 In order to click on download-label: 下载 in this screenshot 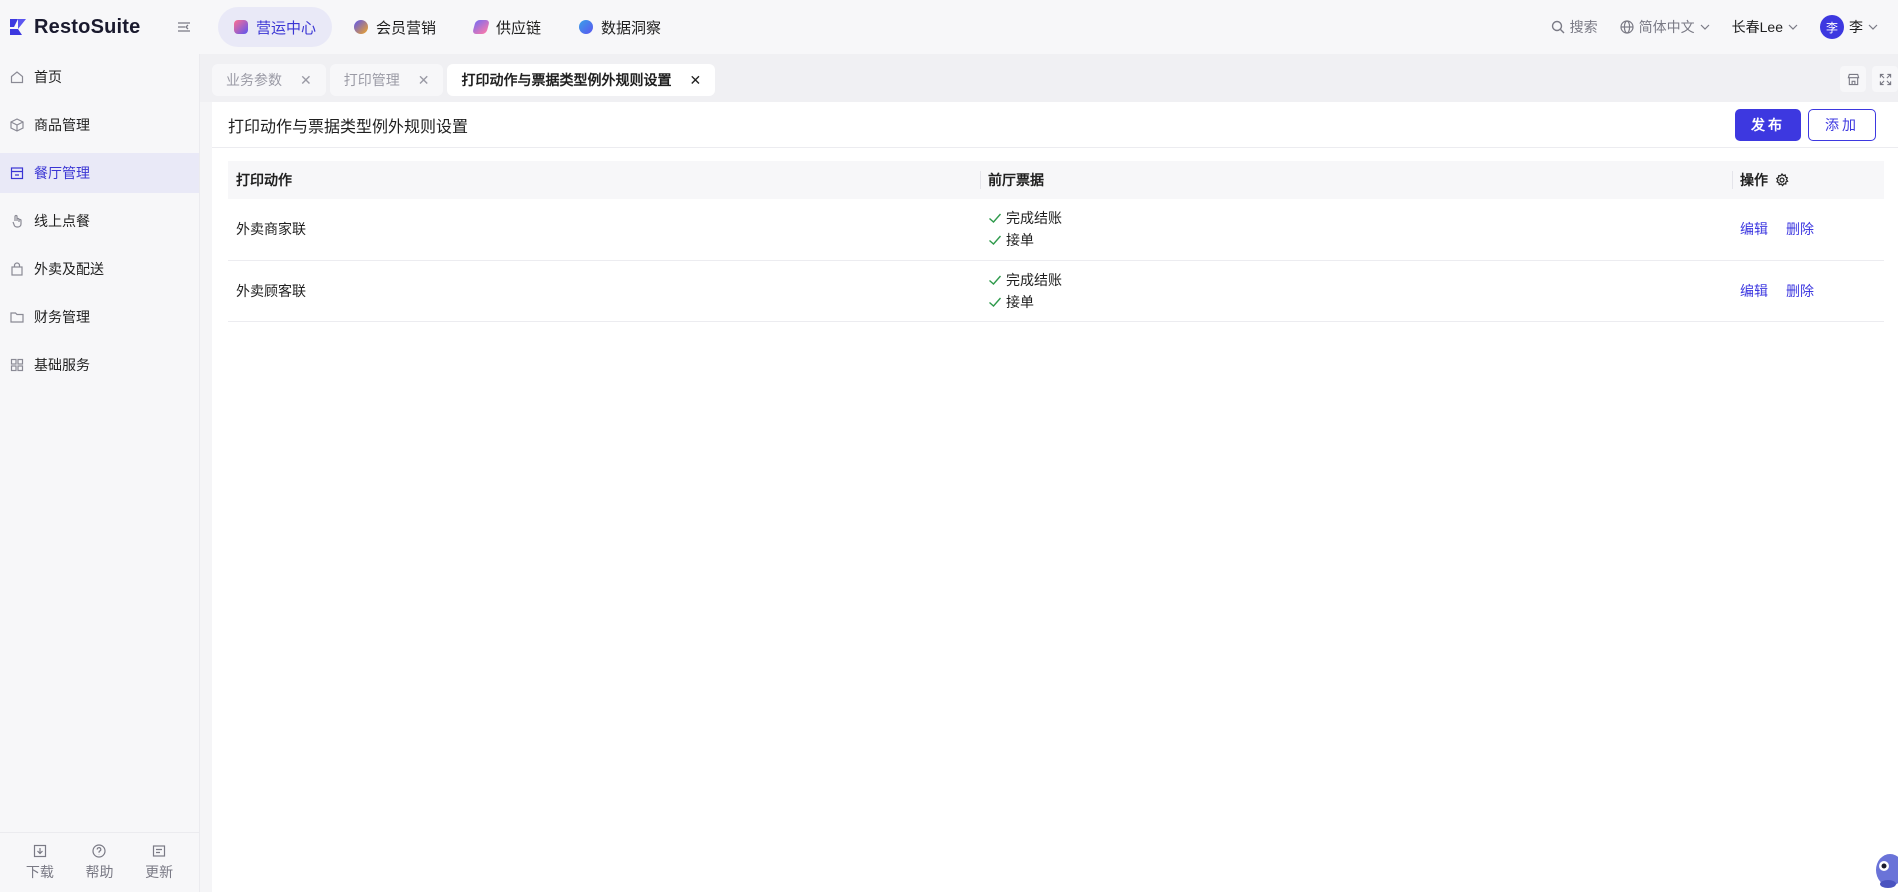, I will do `click(39, 871)`.